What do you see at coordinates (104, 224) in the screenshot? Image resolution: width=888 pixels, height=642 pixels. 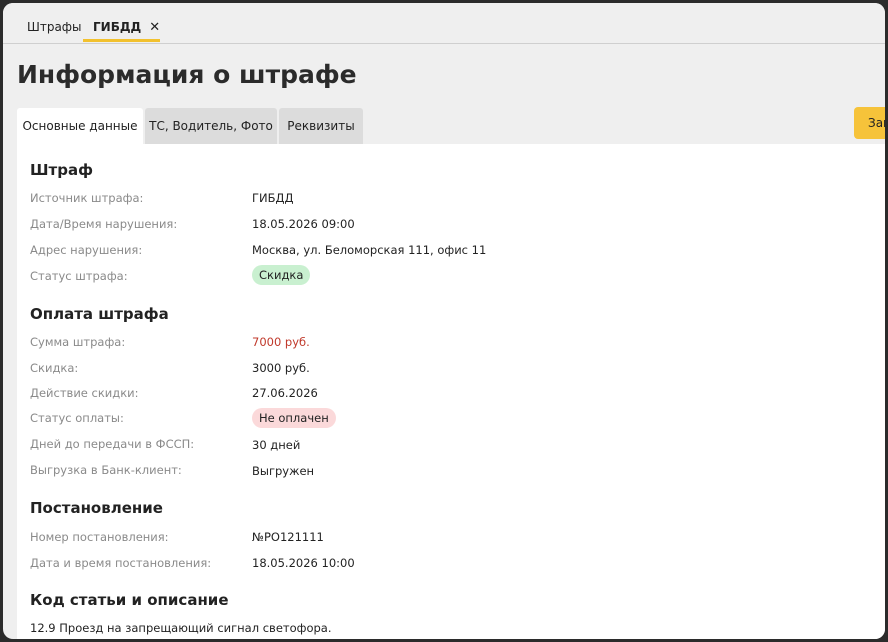 I see `violation-datetime-label: Дата/Время нарушения:` at bounding box center [104, 224].